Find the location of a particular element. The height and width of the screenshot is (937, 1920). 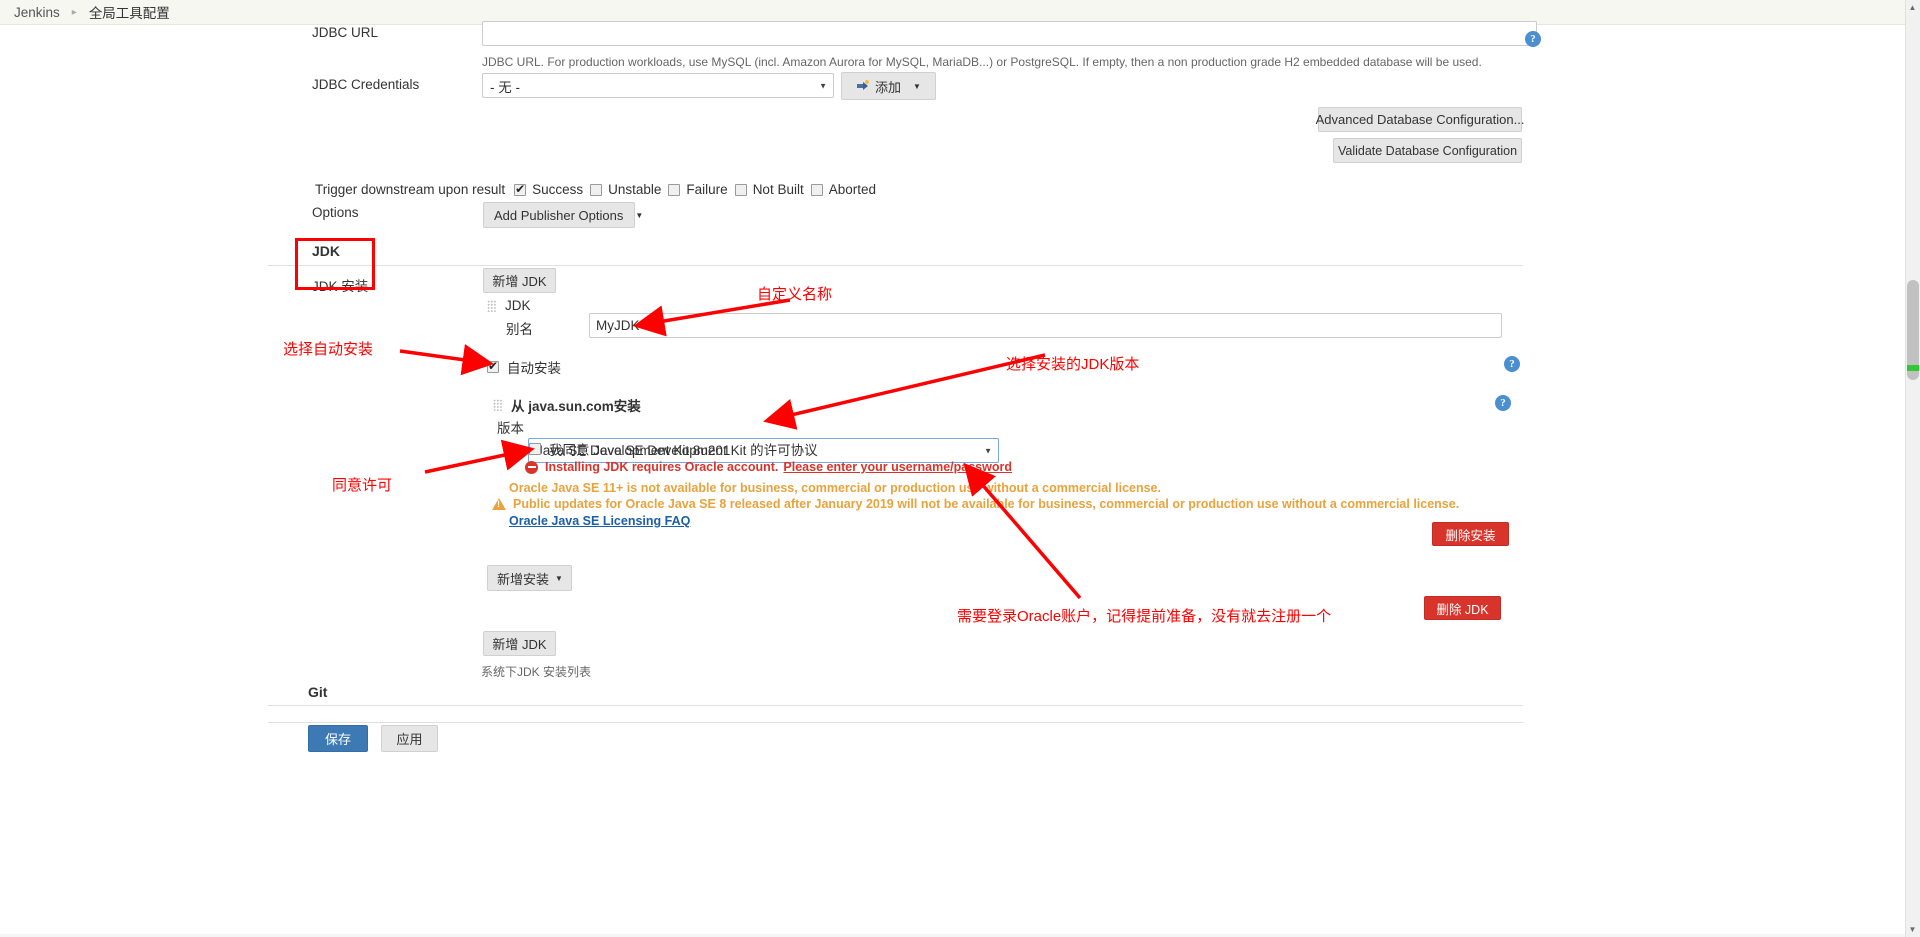

installer-help-icon: ? is located at coordinates (1503, 403).